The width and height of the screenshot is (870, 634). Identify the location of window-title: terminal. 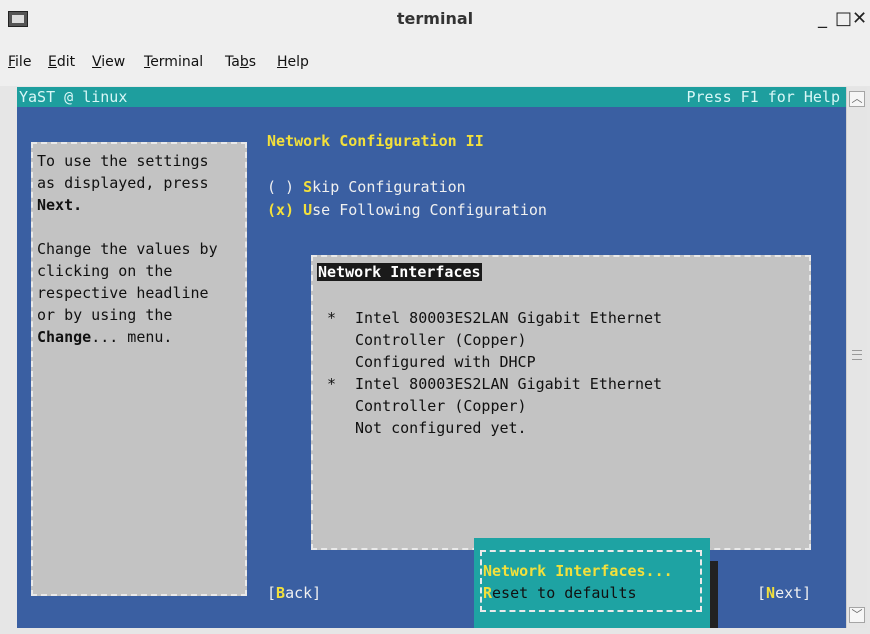
(435, 18).